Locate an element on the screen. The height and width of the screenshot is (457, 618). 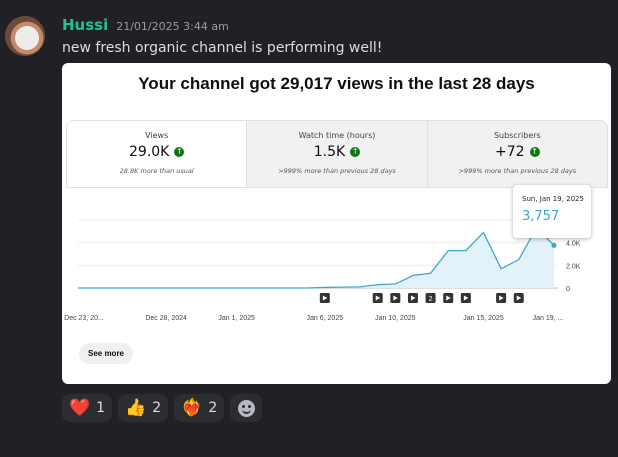
reaction-thumbs-up: 👍 2 is located at coordinates (143, 408).